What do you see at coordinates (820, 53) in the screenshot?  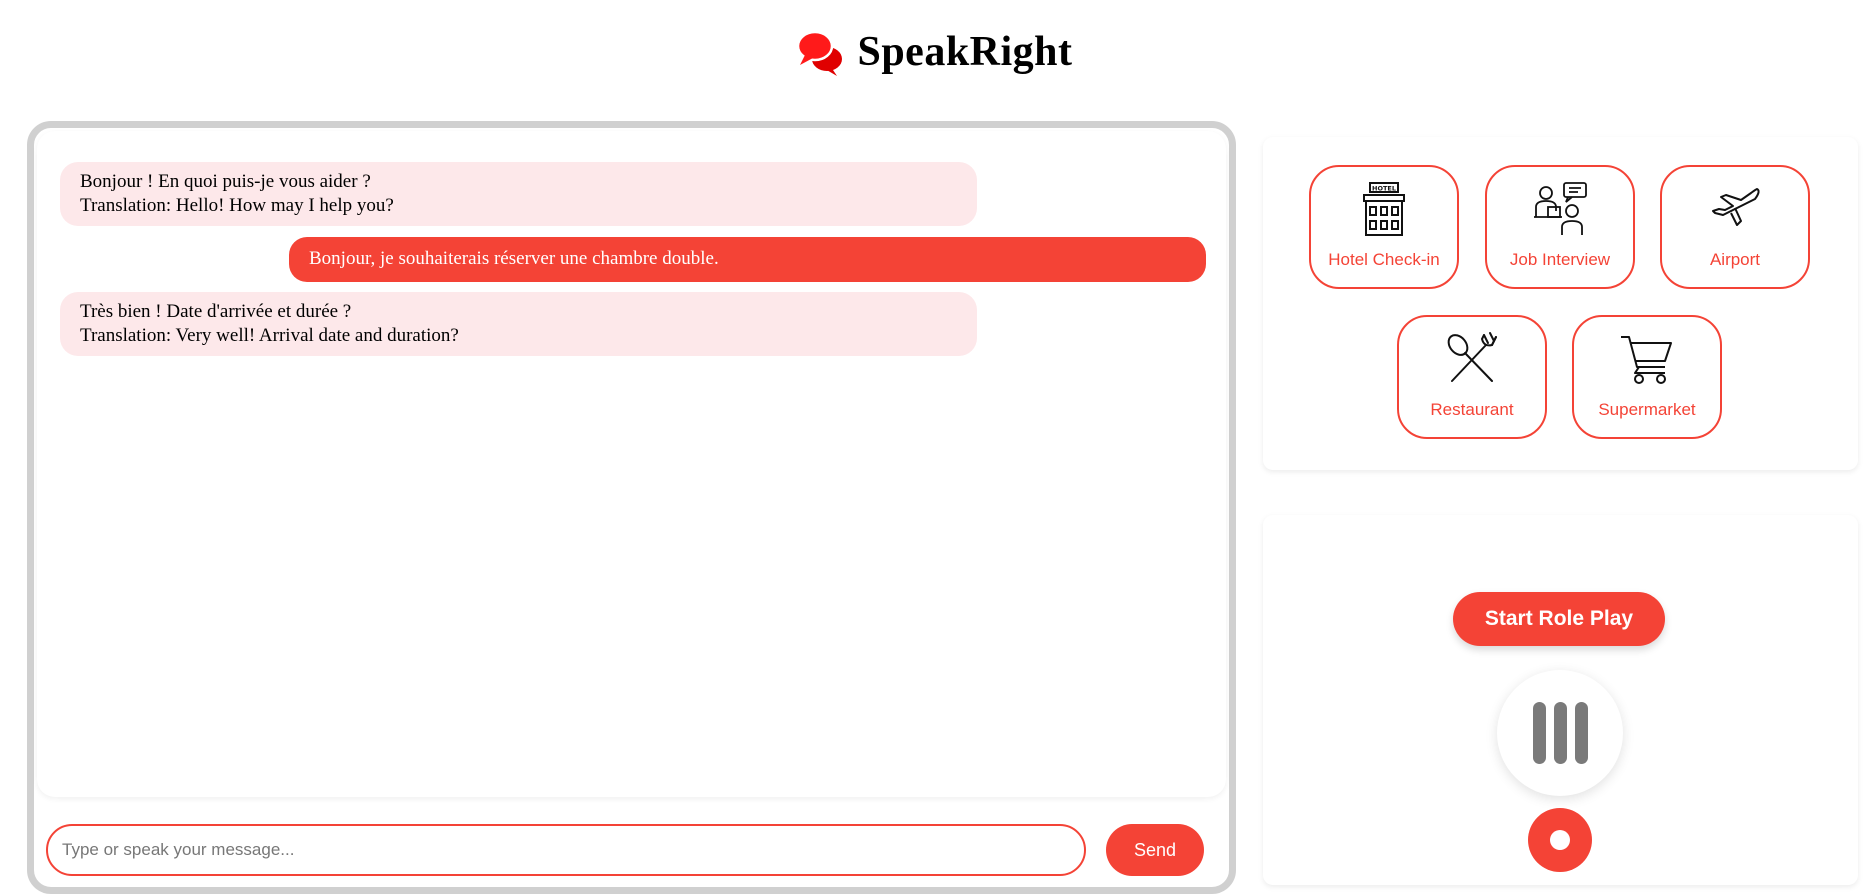 I see `speech-bubbles-icon` at bounding box center [820, 53].